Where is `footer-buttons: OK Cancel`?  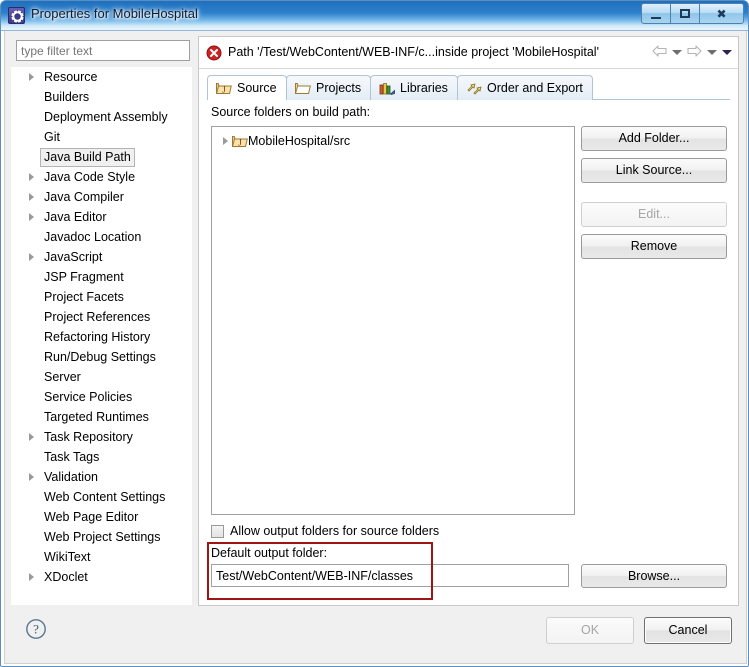 footer-buttons: OK Cancel is located at coordinates (639, 630).